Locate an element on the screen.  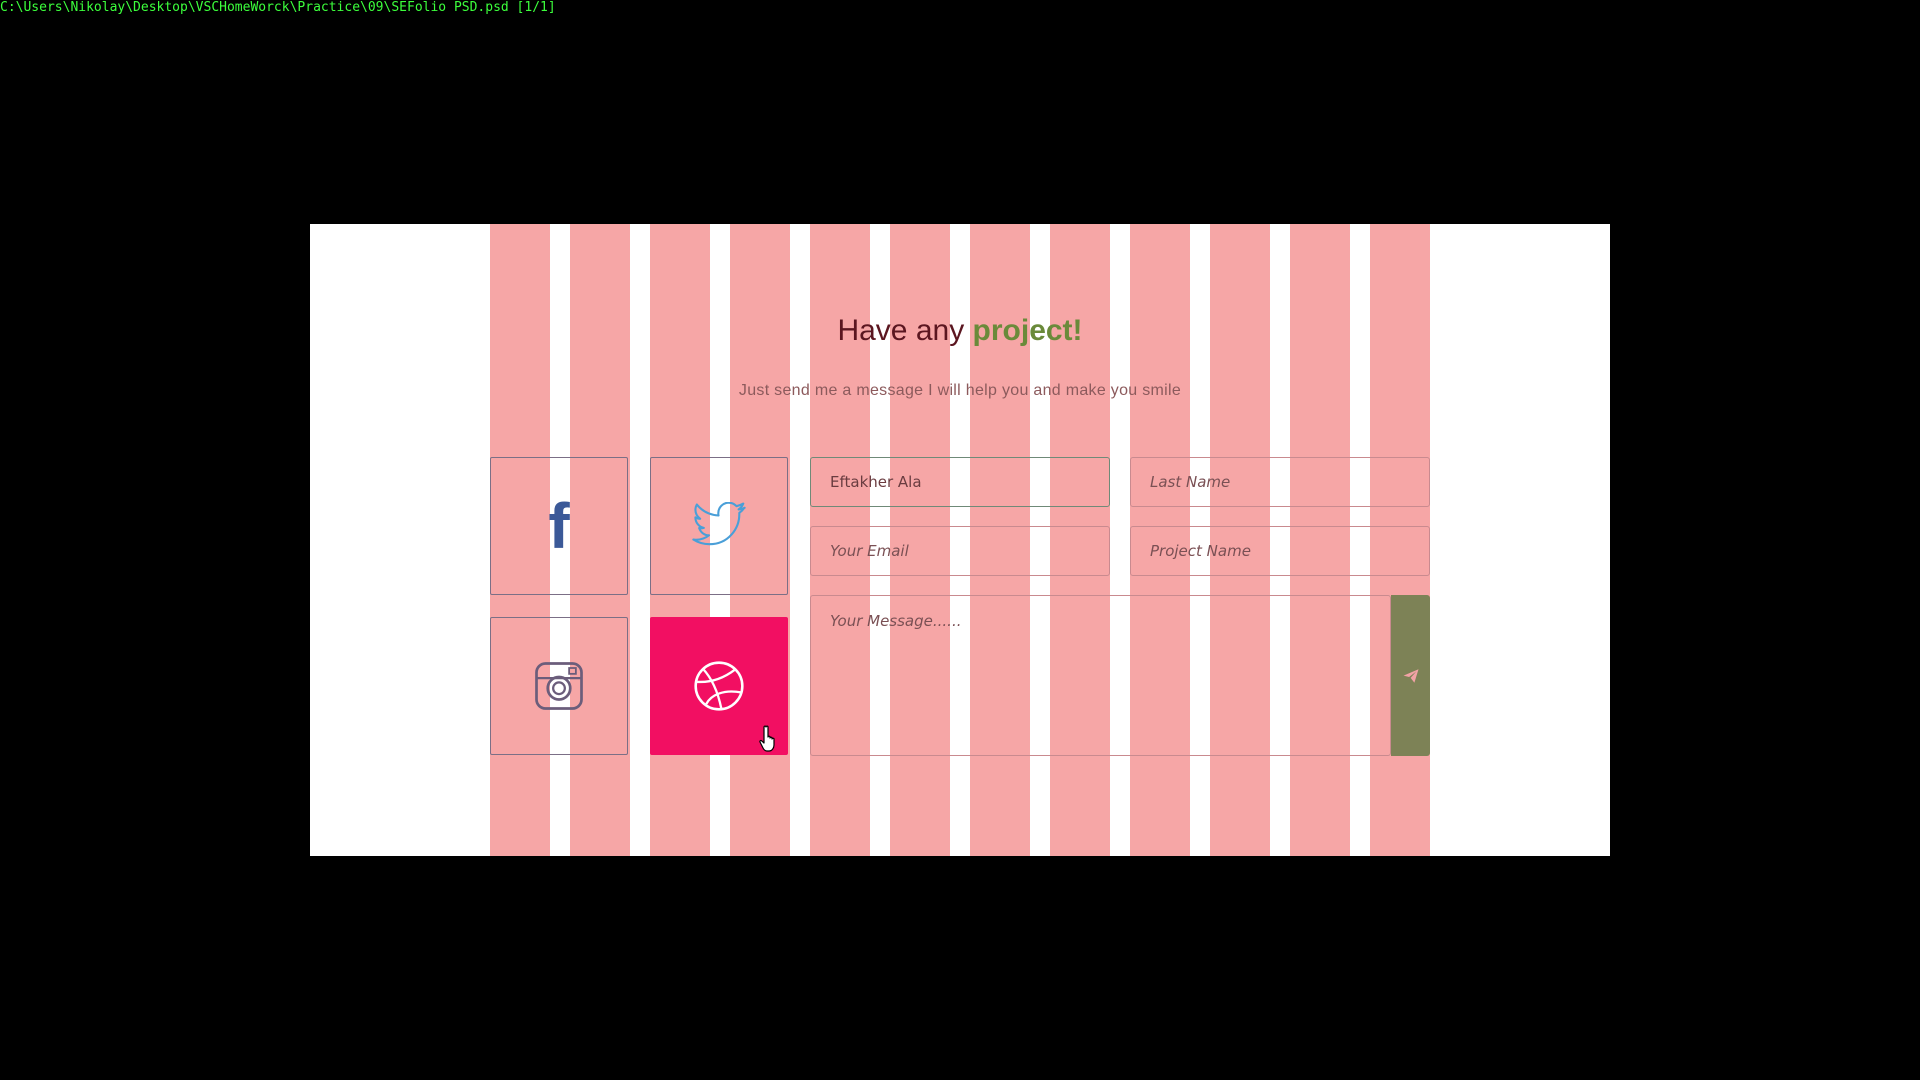
first-name-field is located at coordinates (960, 482).